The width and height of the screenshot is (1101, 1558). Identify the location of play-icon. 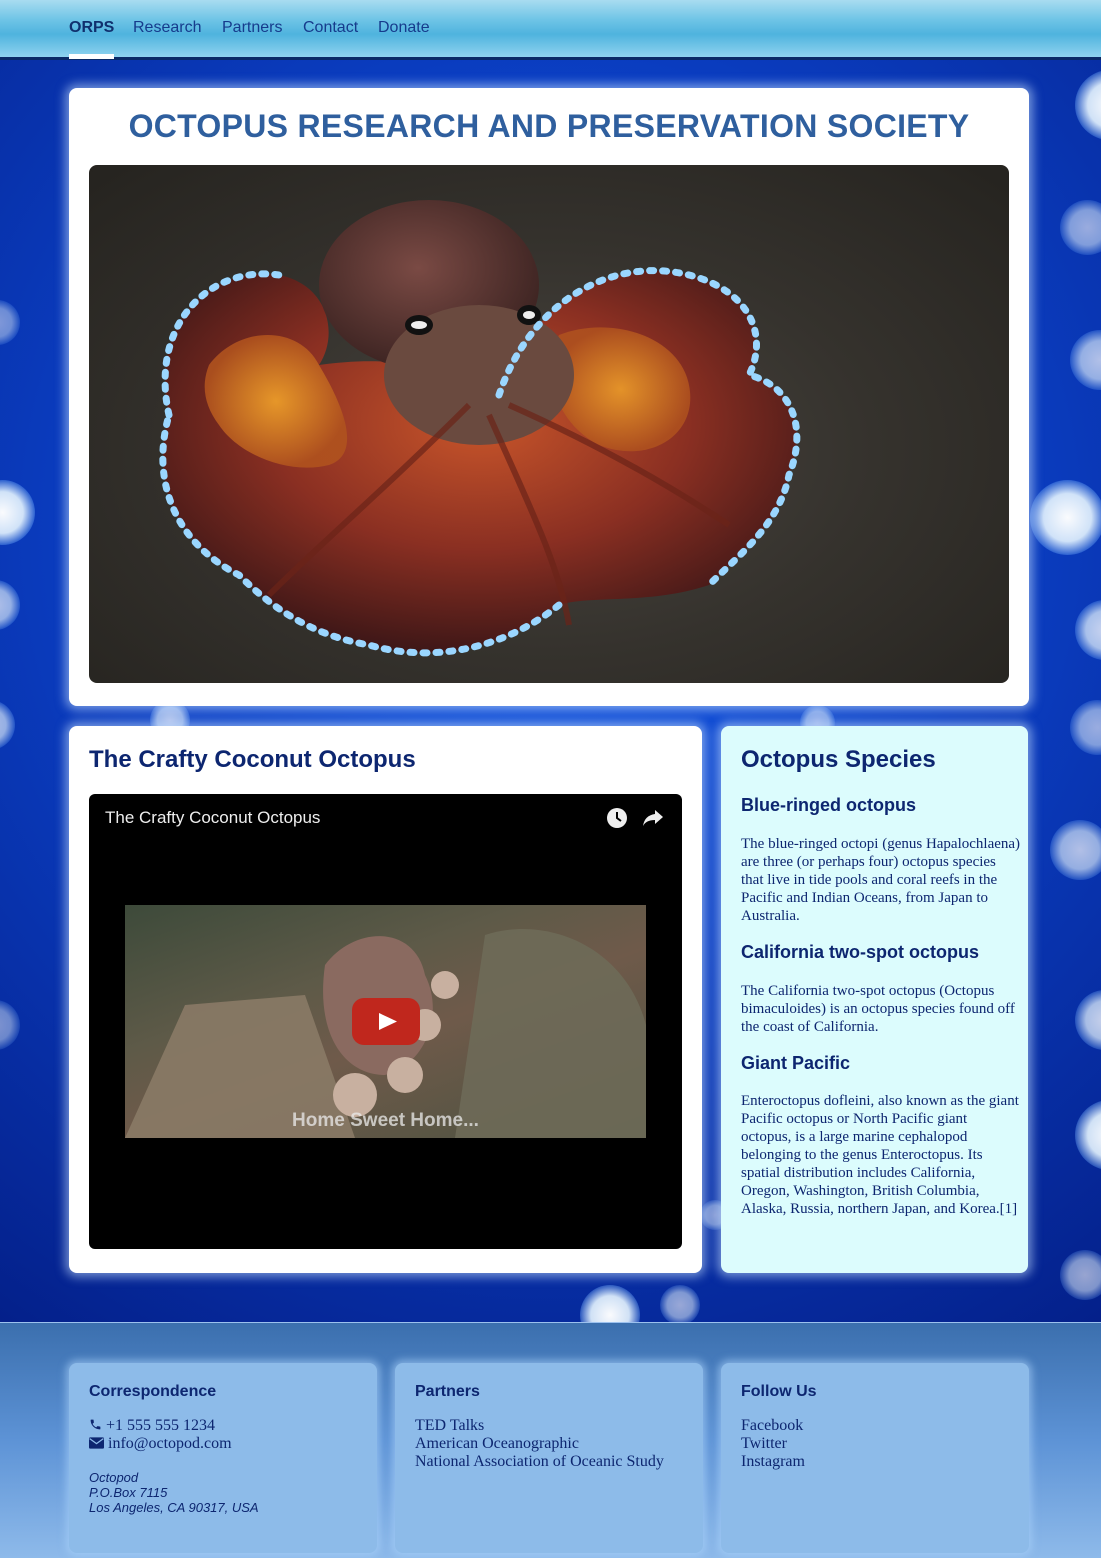
(386, 1021).